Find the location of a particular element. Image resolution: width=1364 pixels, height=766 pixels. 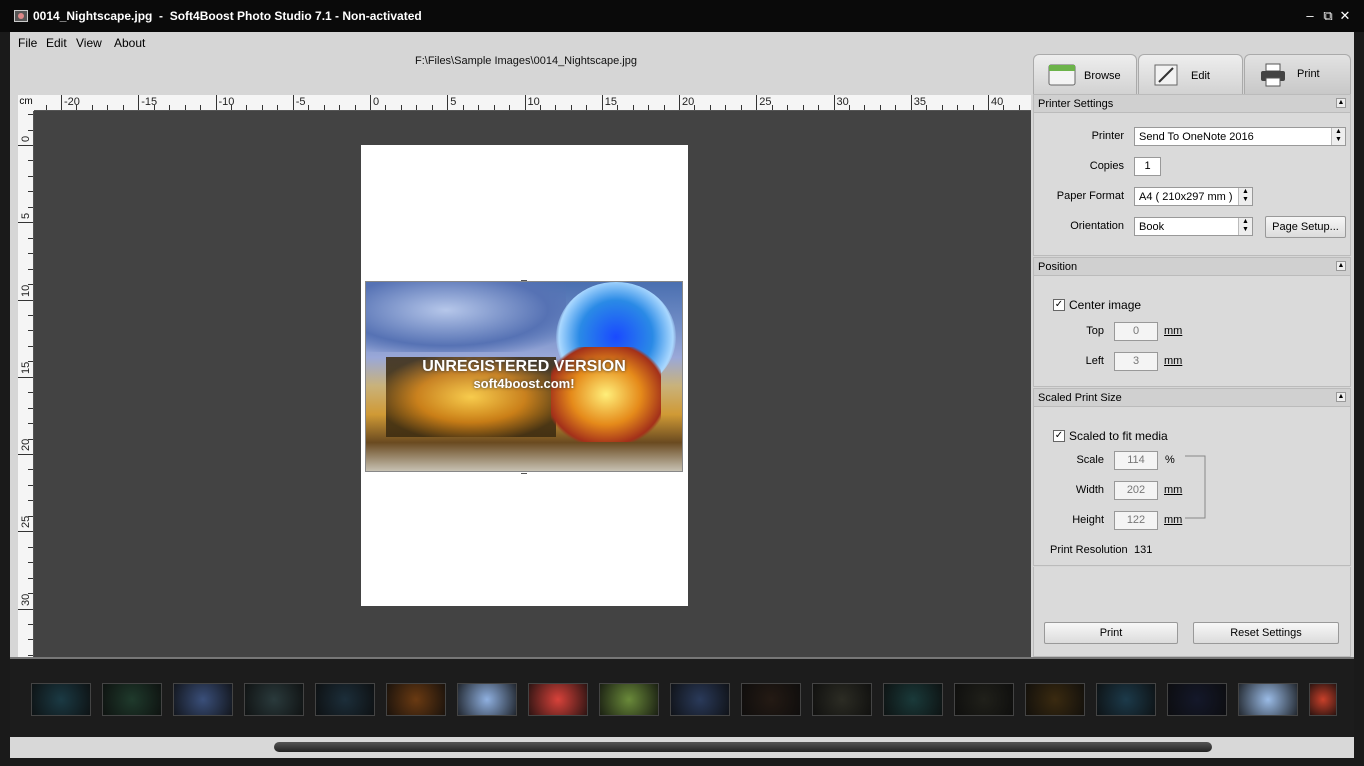

scaled-fit-checkbox: ✓ is located at coordinates (1059, 436).